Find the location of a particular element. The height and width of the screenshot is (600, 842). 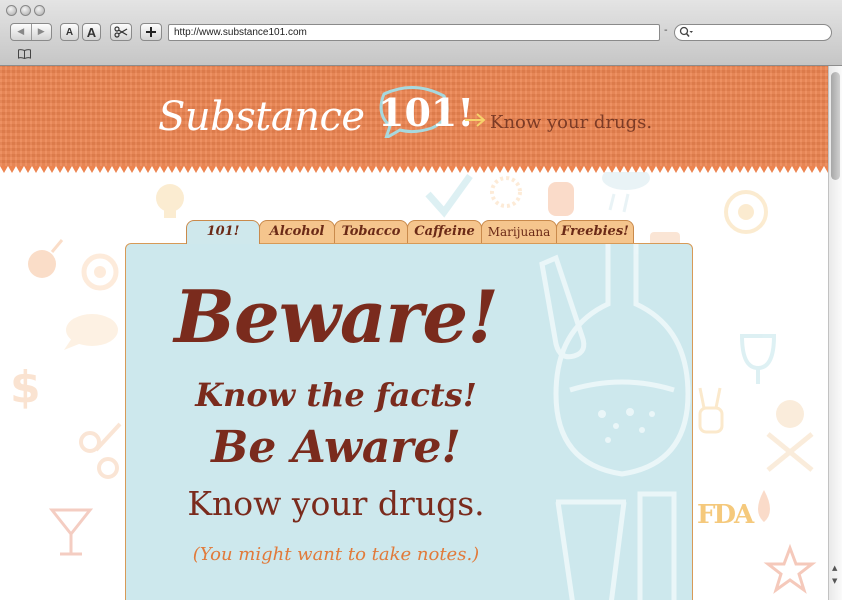

arrow-right-icon is located at coordinates (475, 120).